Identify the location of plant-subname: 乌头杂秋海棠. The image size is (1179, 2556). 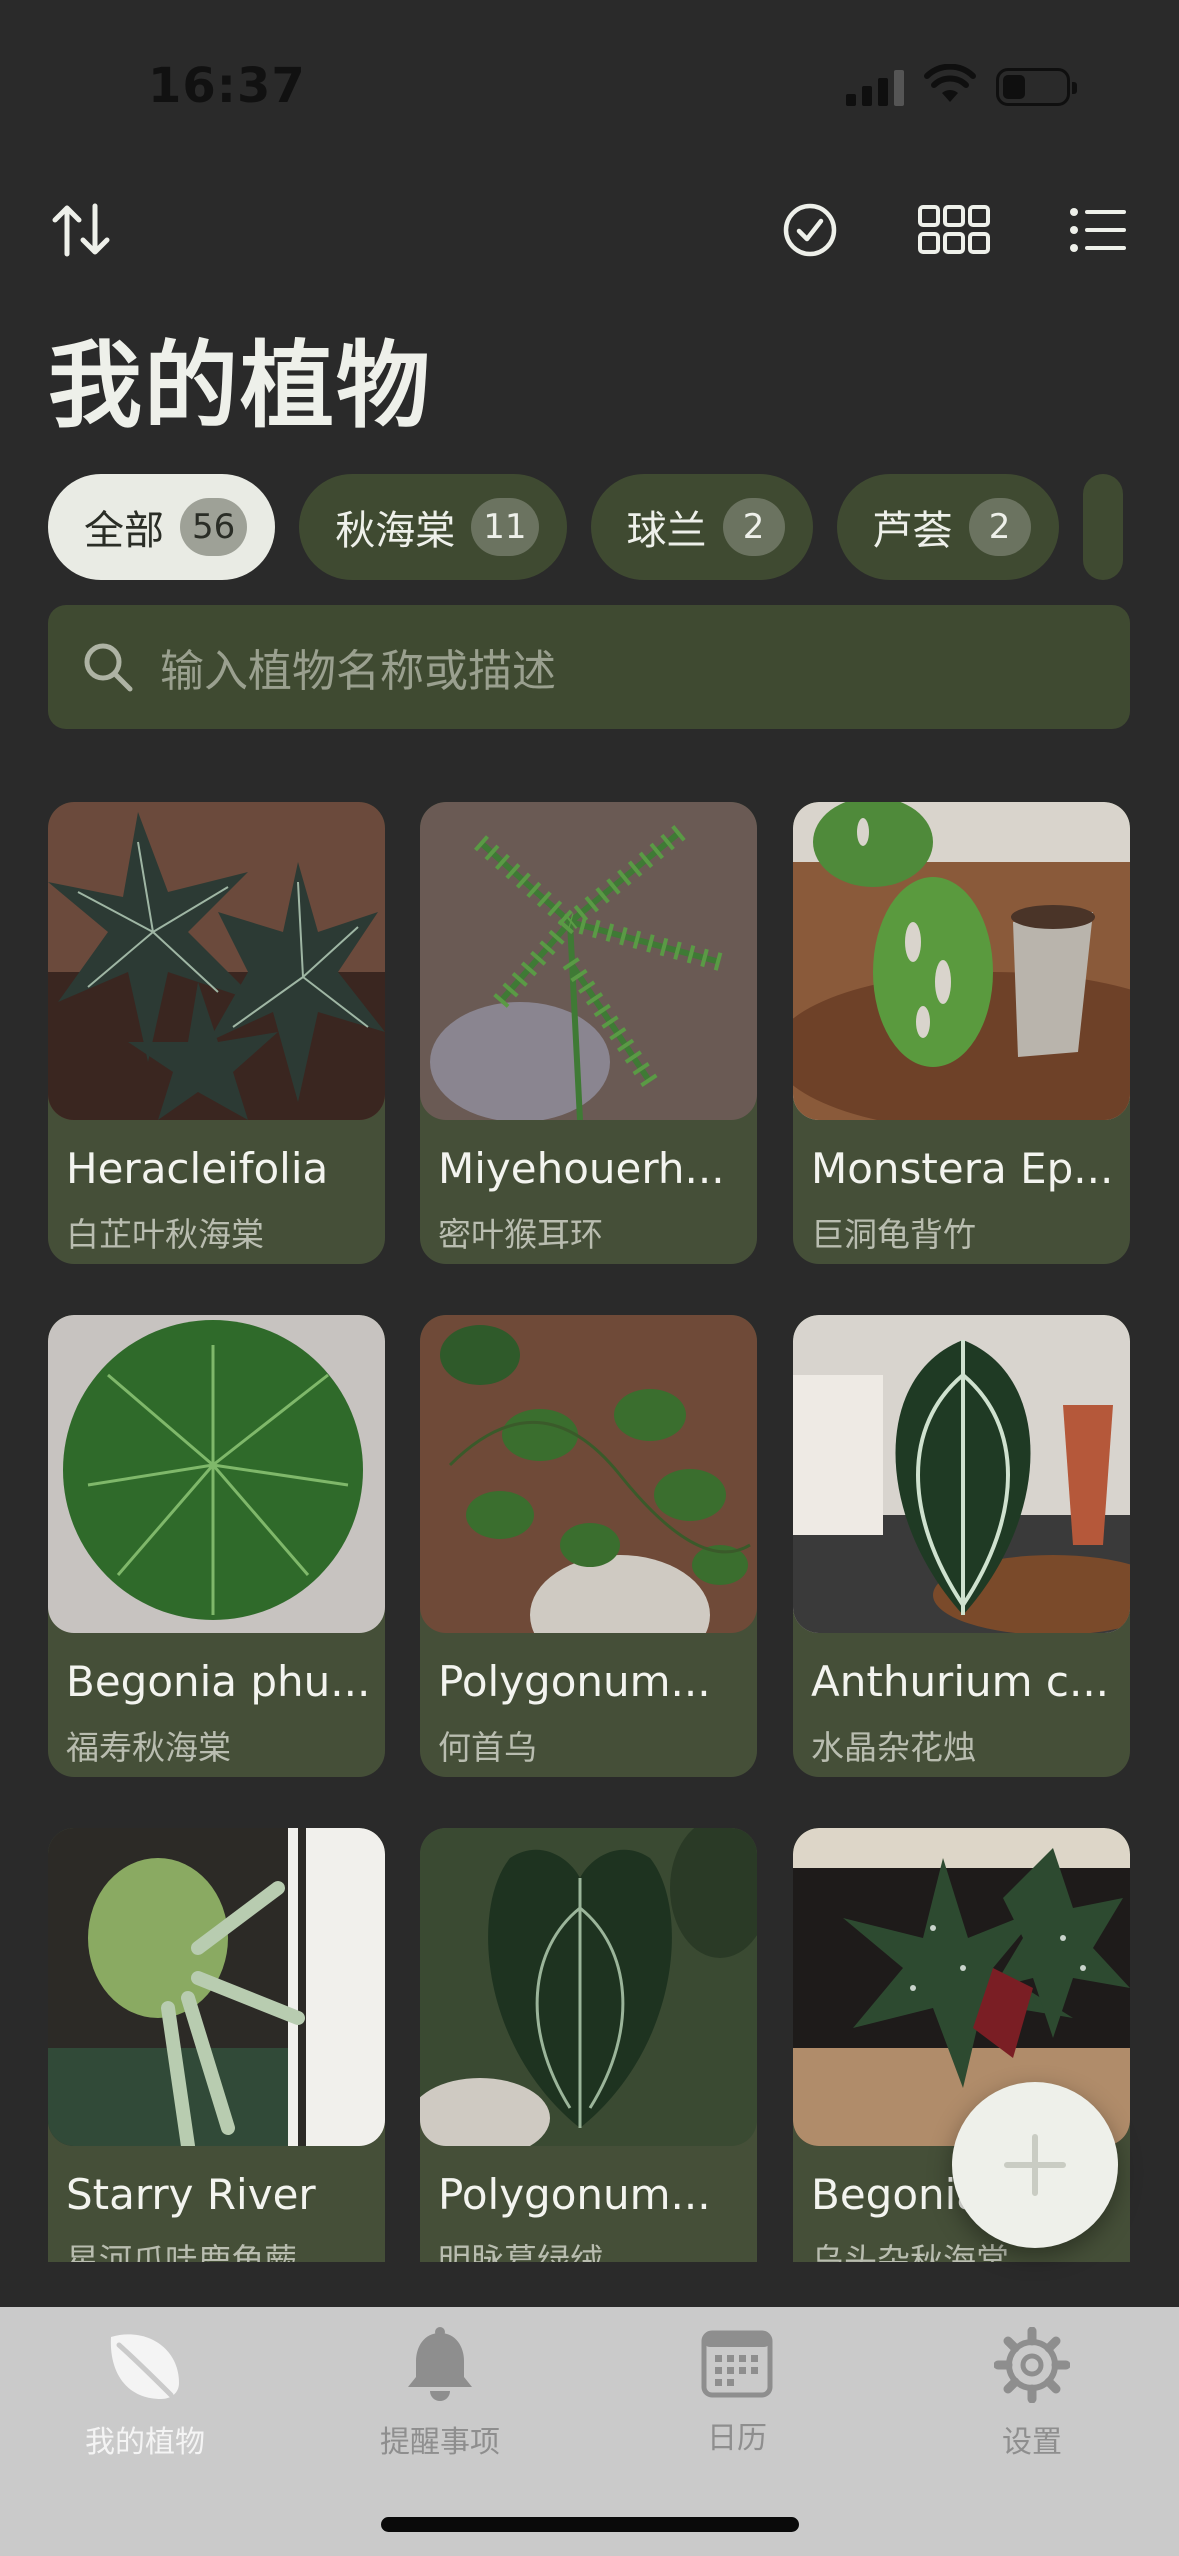
(910, 2251).